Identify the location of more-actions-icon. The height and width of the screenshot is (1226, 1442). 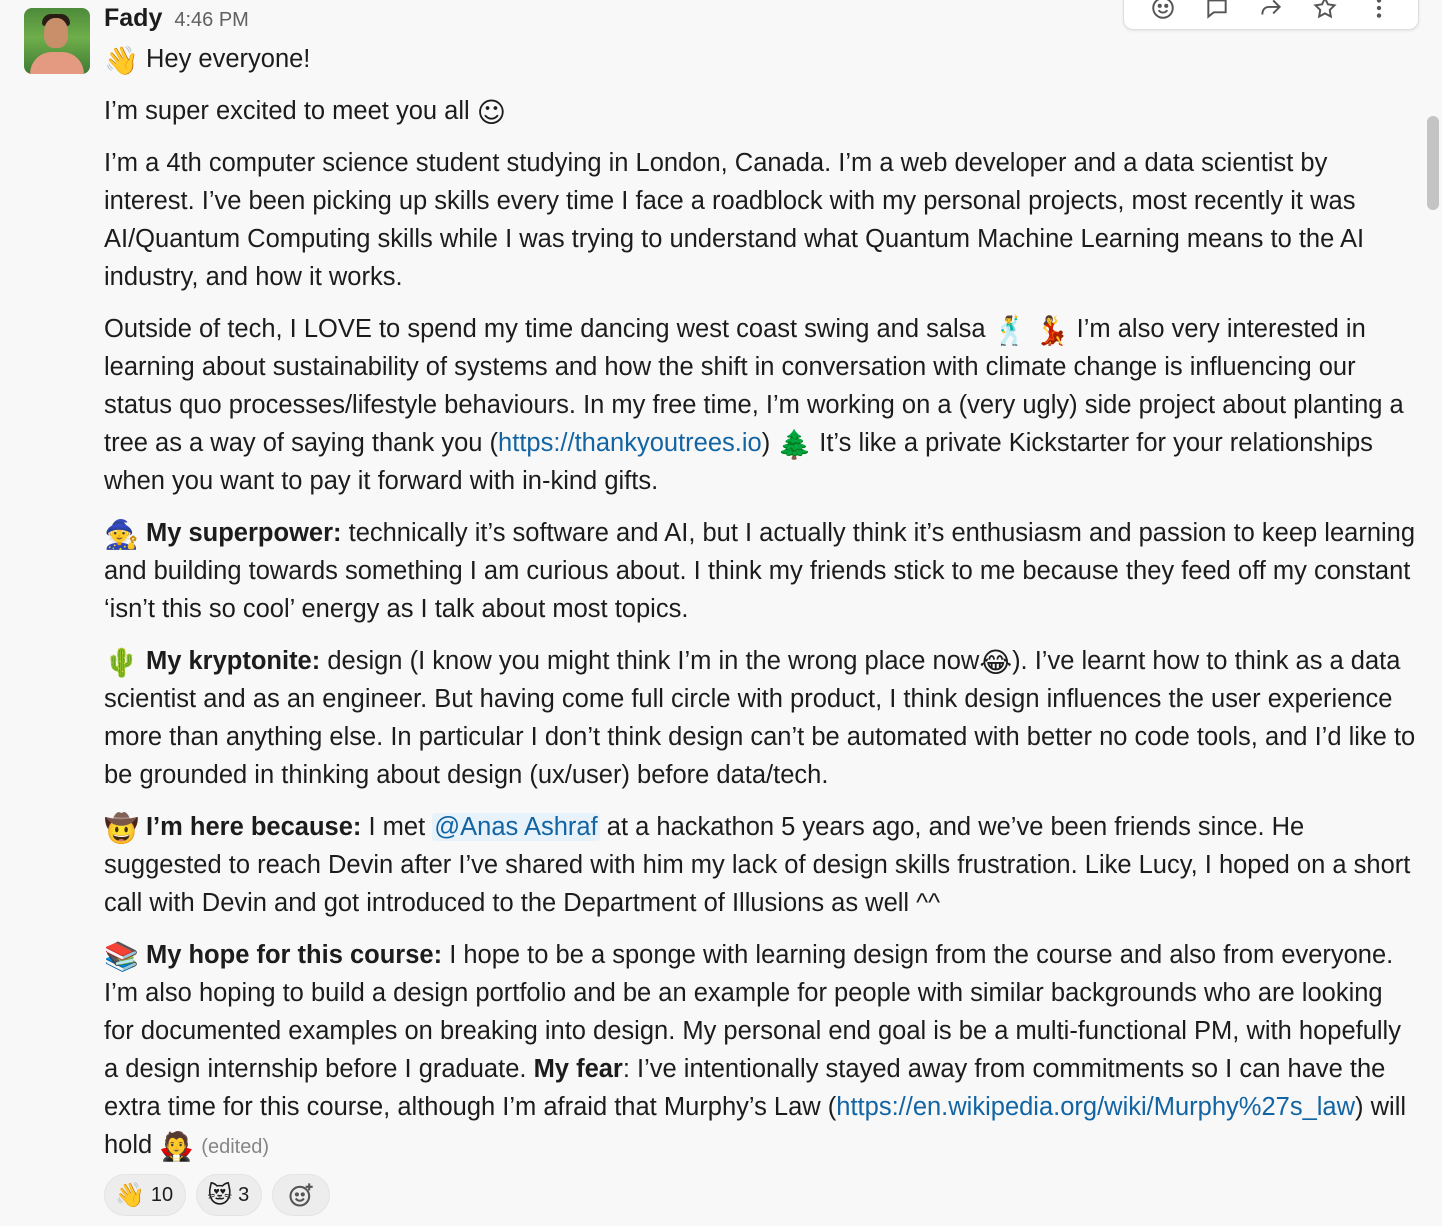
(1379, 11).